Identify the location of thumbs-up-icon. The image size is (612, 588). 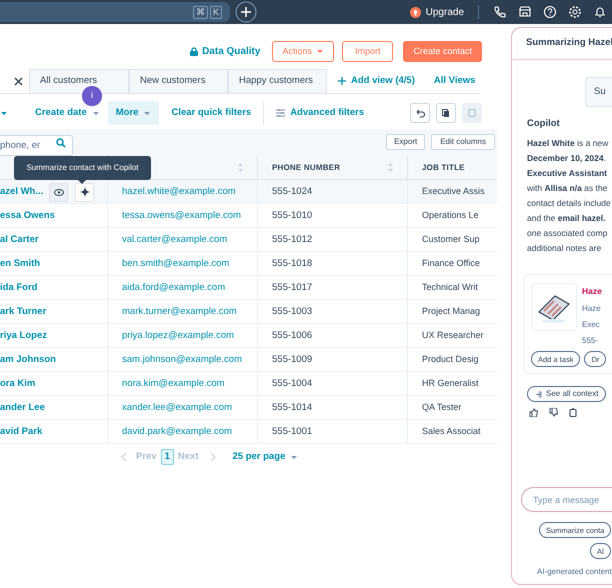
(533, 413).